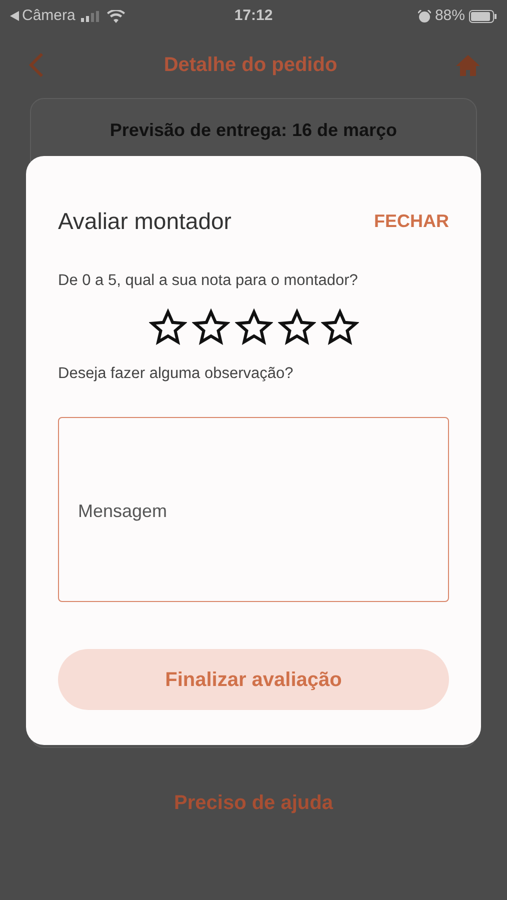  Describe the element at coordinates (253, 16) in the screenshot. I see `status-time: 17:12` at that location.